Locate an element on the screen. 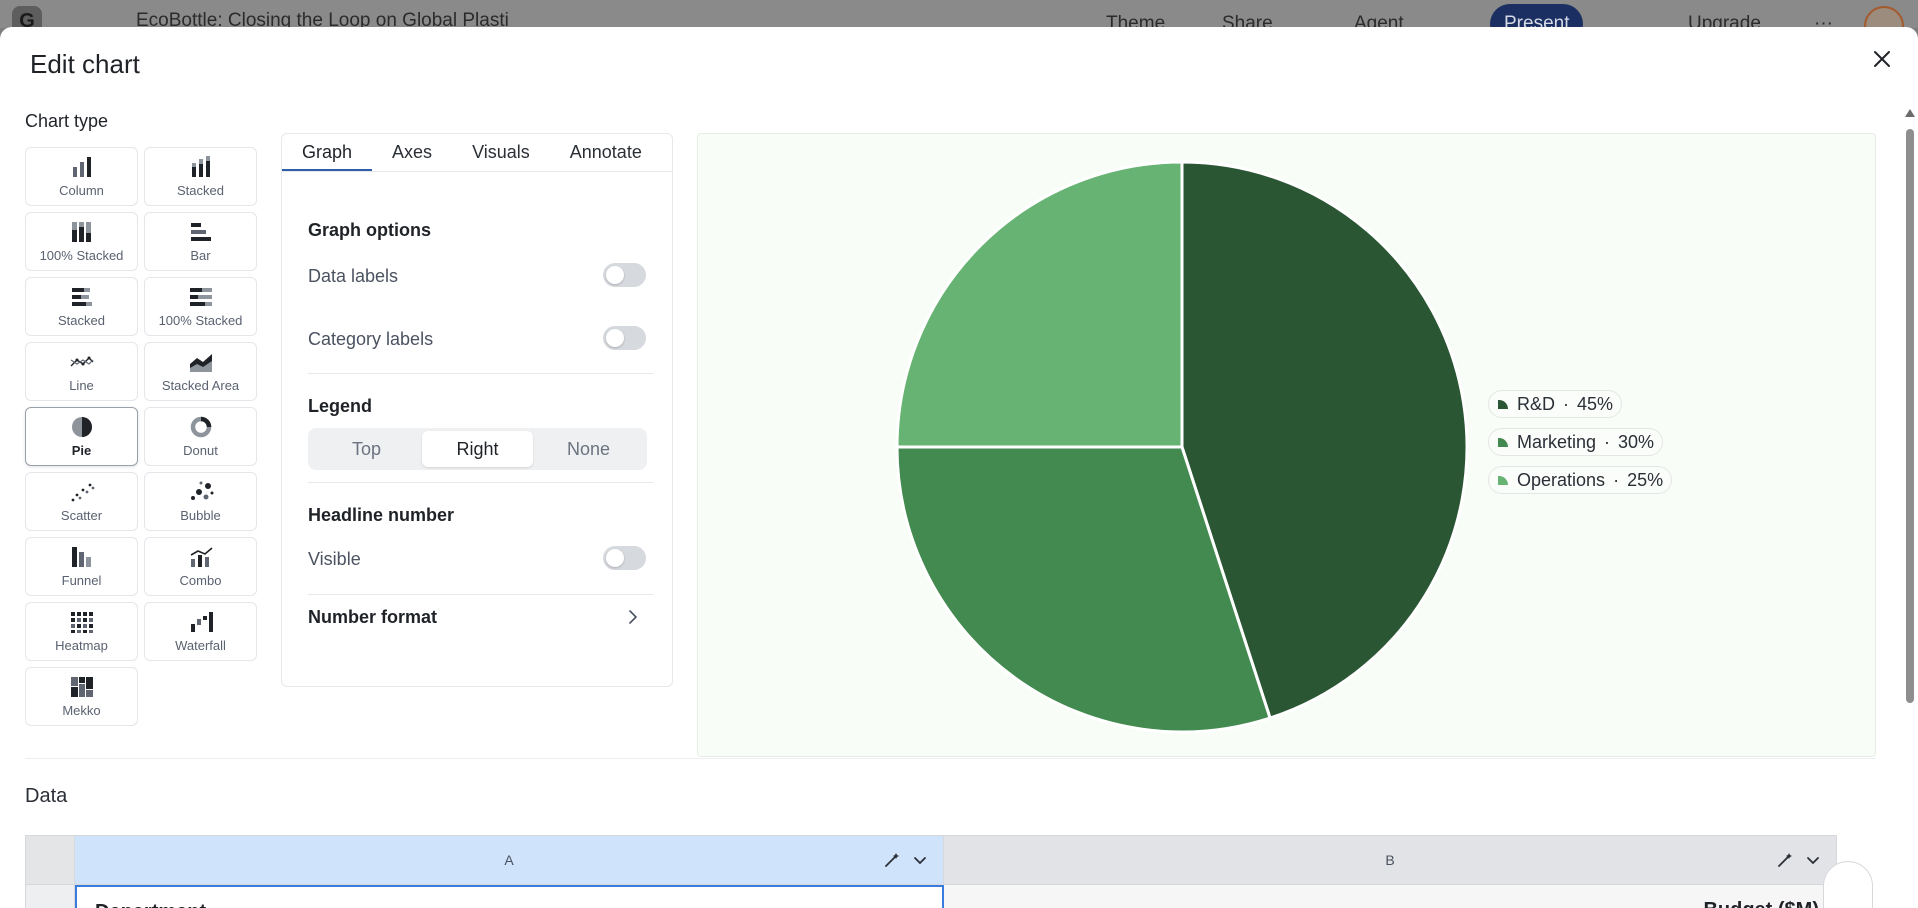  legend-position-selector: Top Right None is located at coordinates (477, 449).